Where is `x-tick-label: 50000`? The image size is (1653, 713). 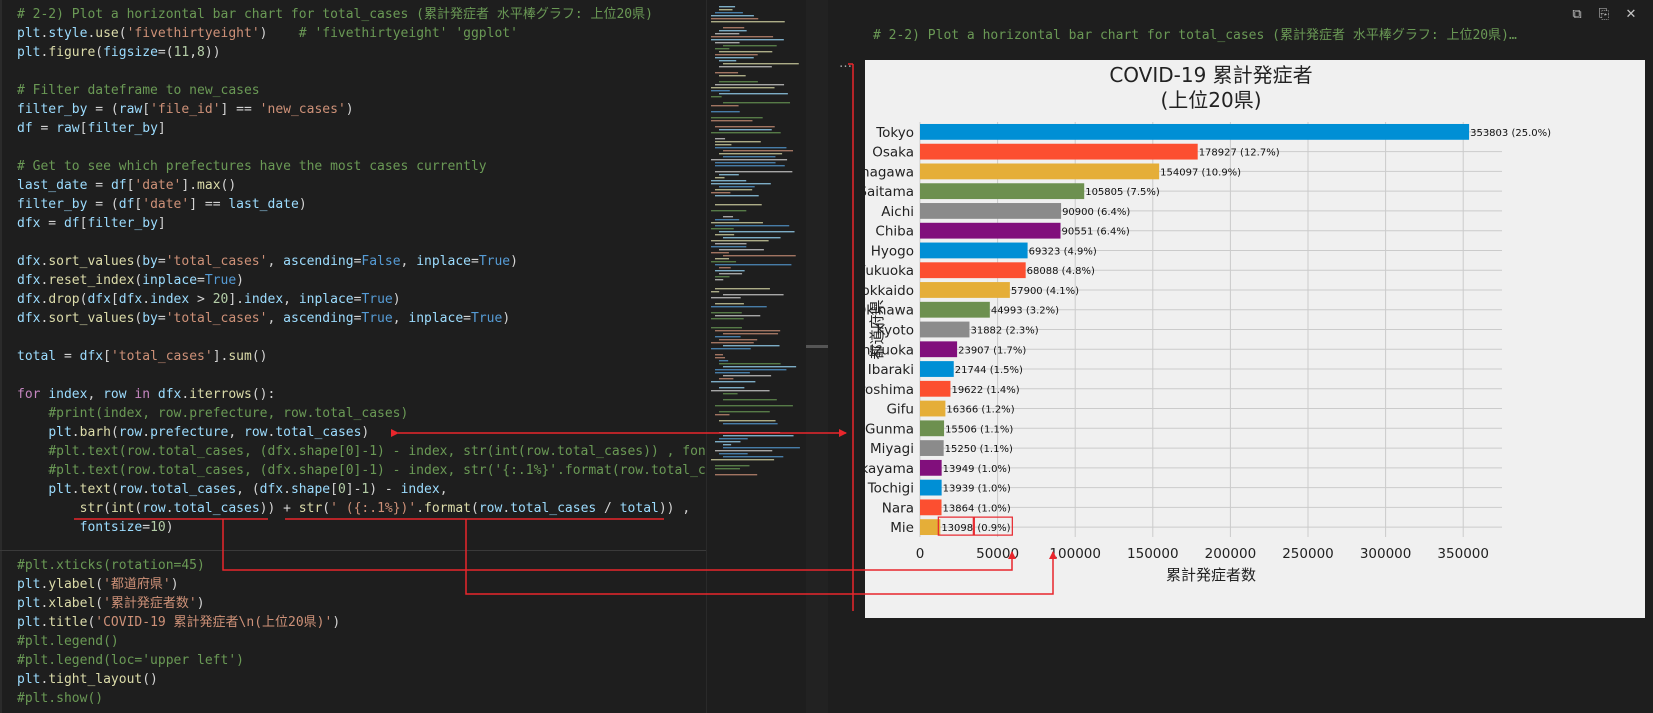
x-tick-label: 50000 is located at coordinates (997, 554).